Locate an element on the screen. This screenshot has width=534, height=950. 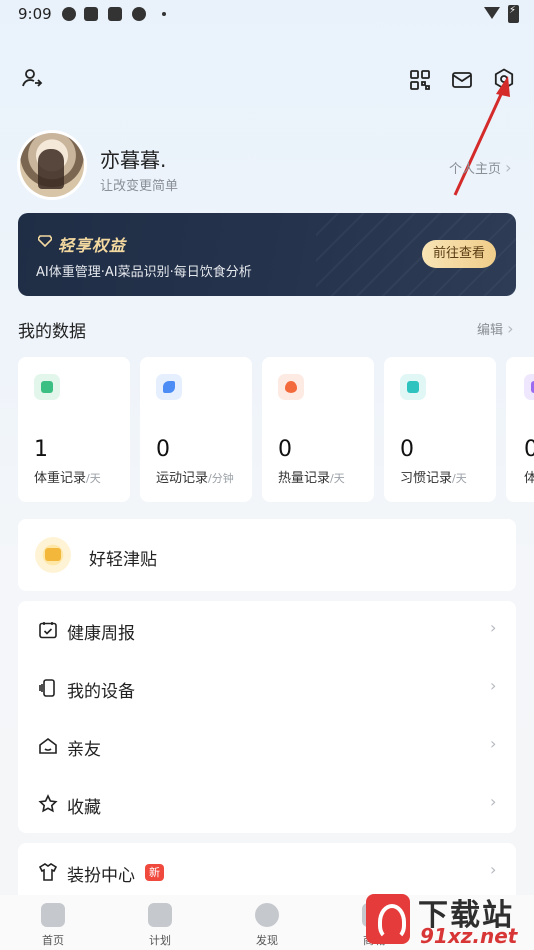
watermark-url: 91xz.net is located at coordinates (469, 936).